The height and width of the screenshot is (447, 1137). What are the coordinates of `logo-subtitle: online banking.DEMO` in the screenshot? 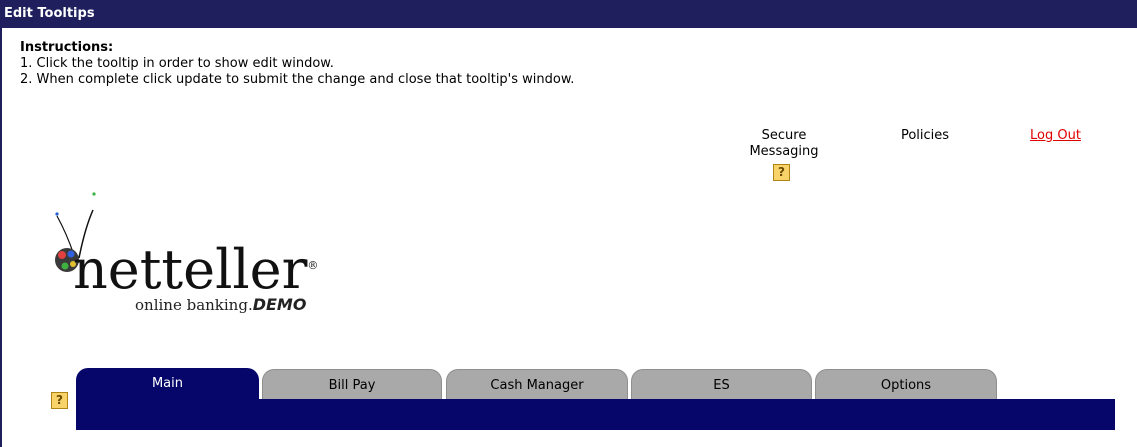 It's located at (221, 305).